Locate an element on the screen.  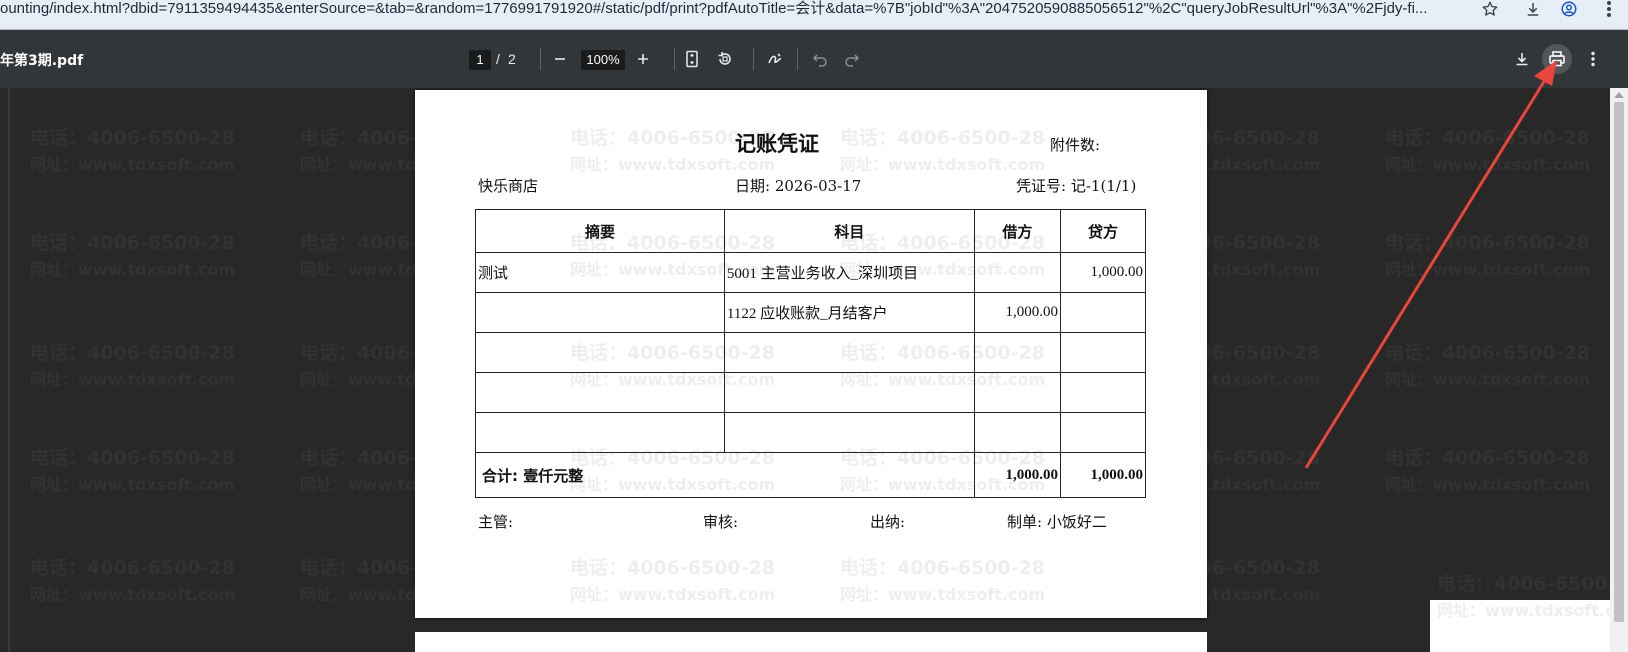
table-row: 1122 应收账款_月结客户 1,000.00 is located at coordinates (811, 312).